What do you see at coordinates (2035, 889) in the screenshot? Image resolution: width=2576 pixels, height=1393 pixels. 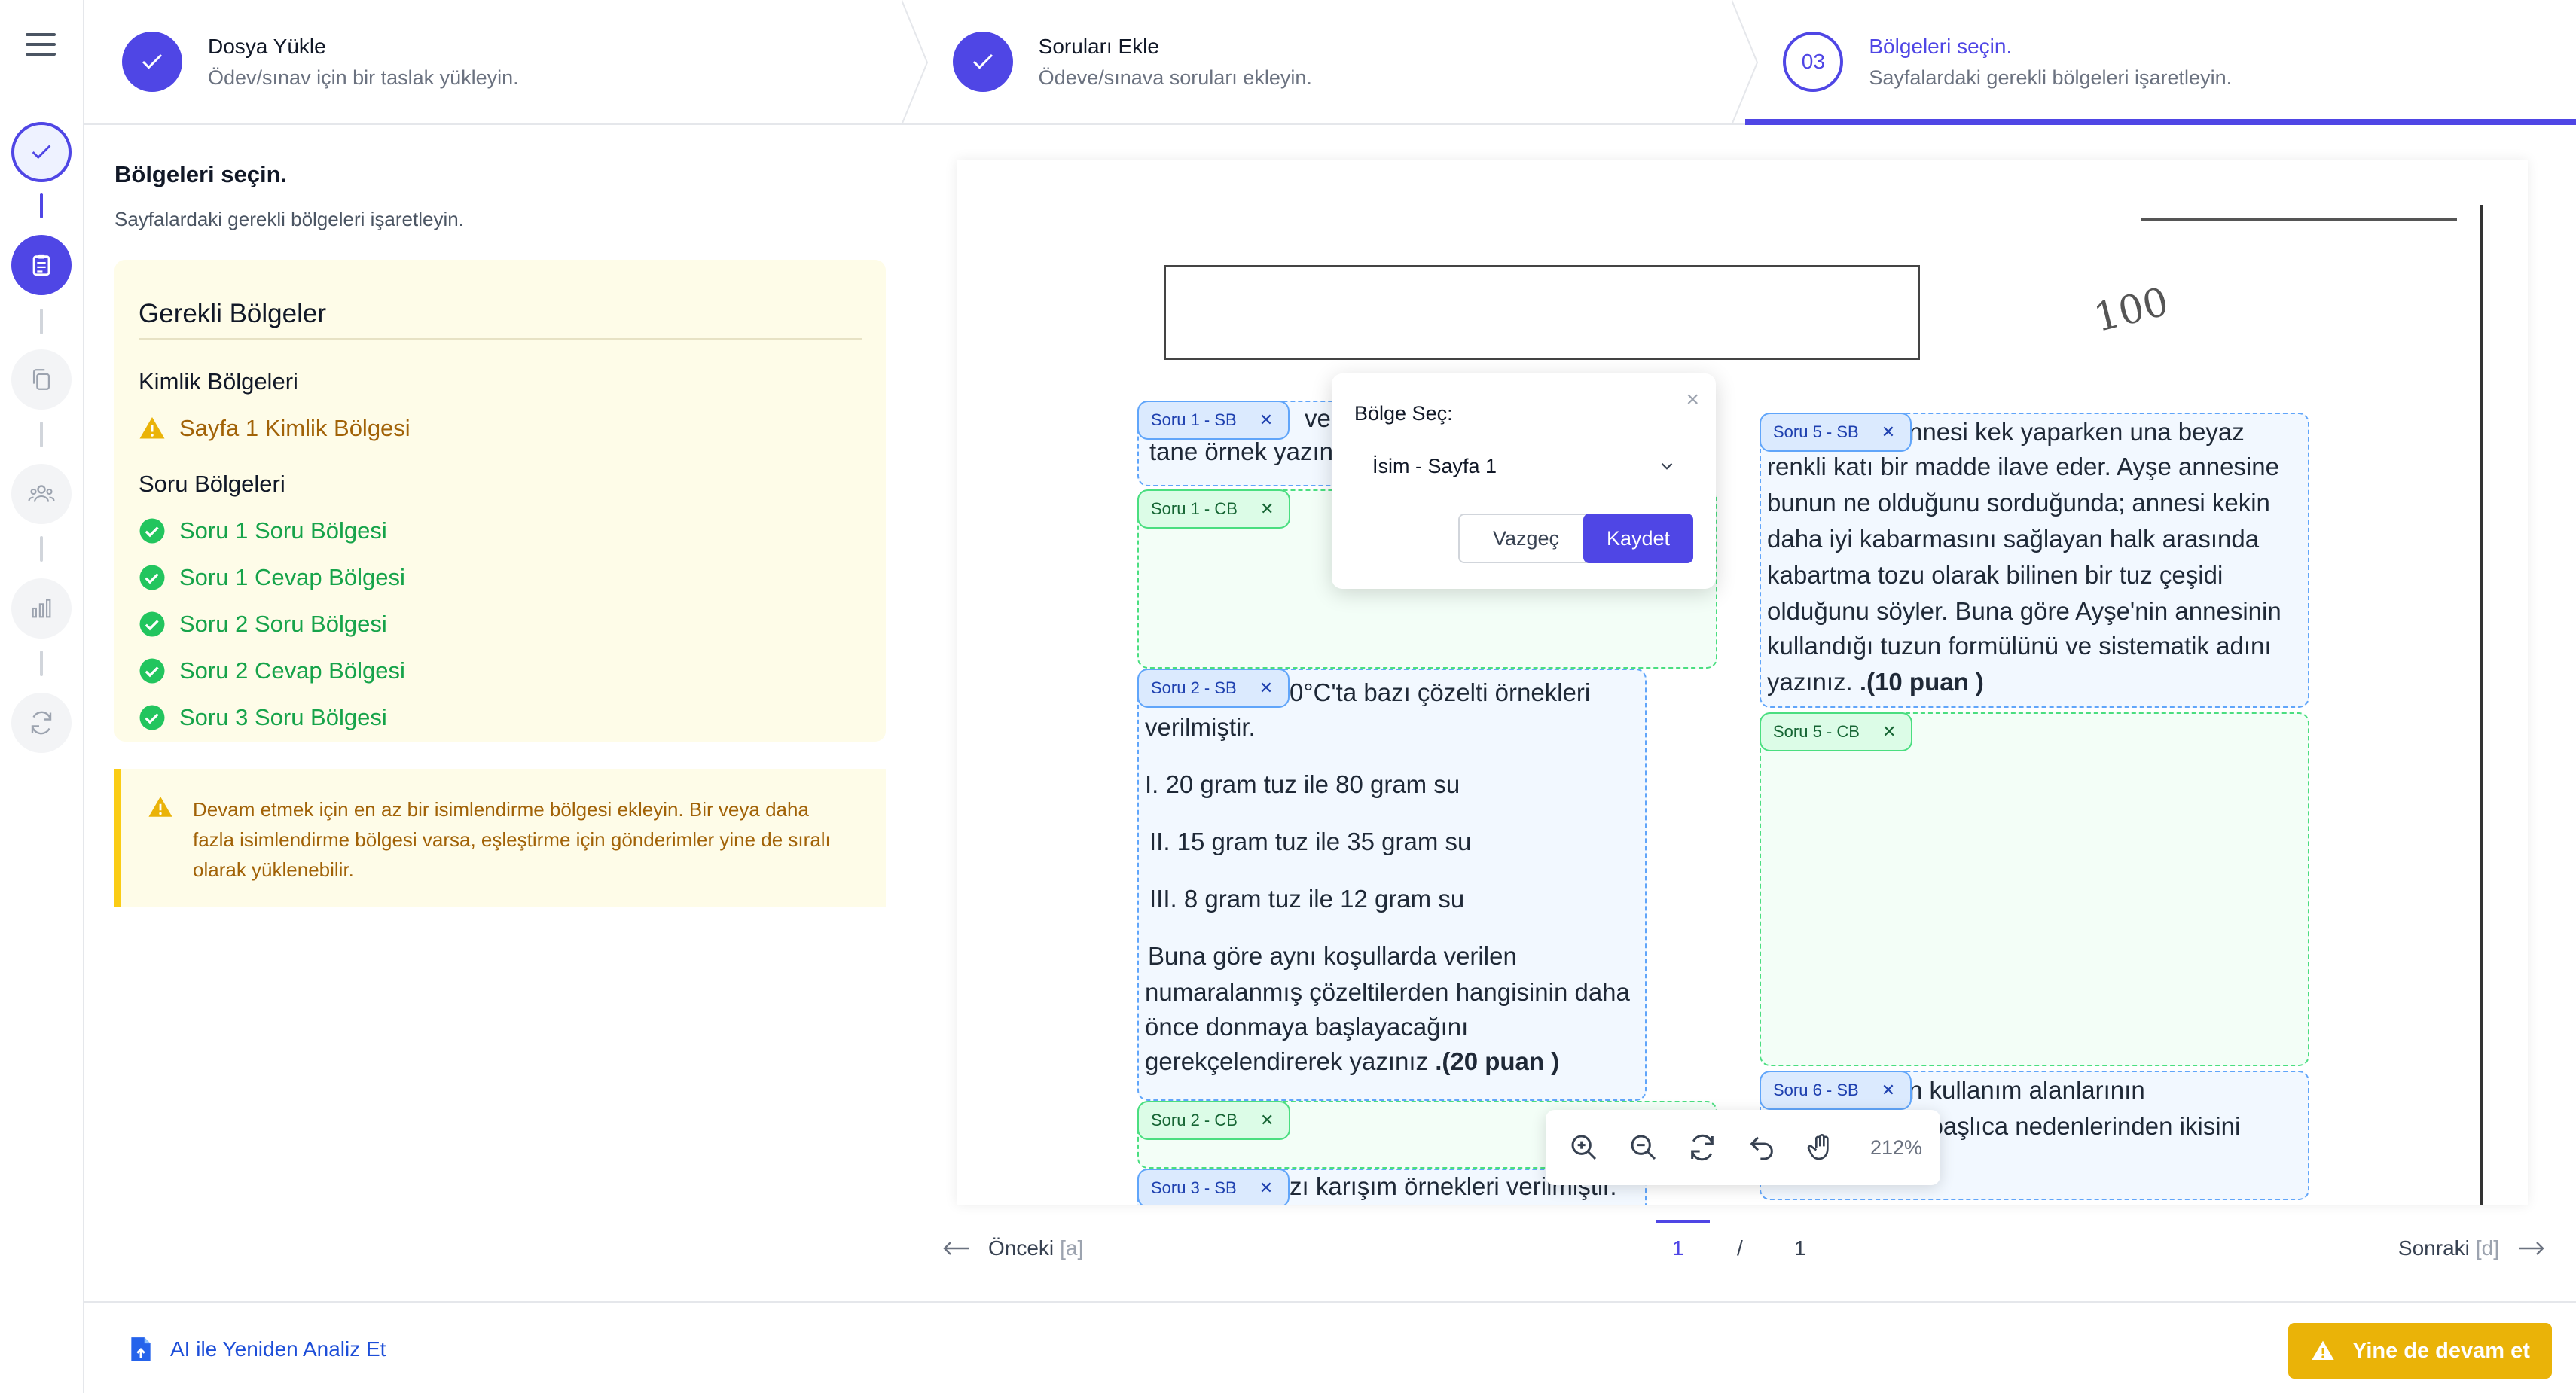 I see `region-q5-cb: Soru 5 - CB ✕` at bounding box center [2035, 889].